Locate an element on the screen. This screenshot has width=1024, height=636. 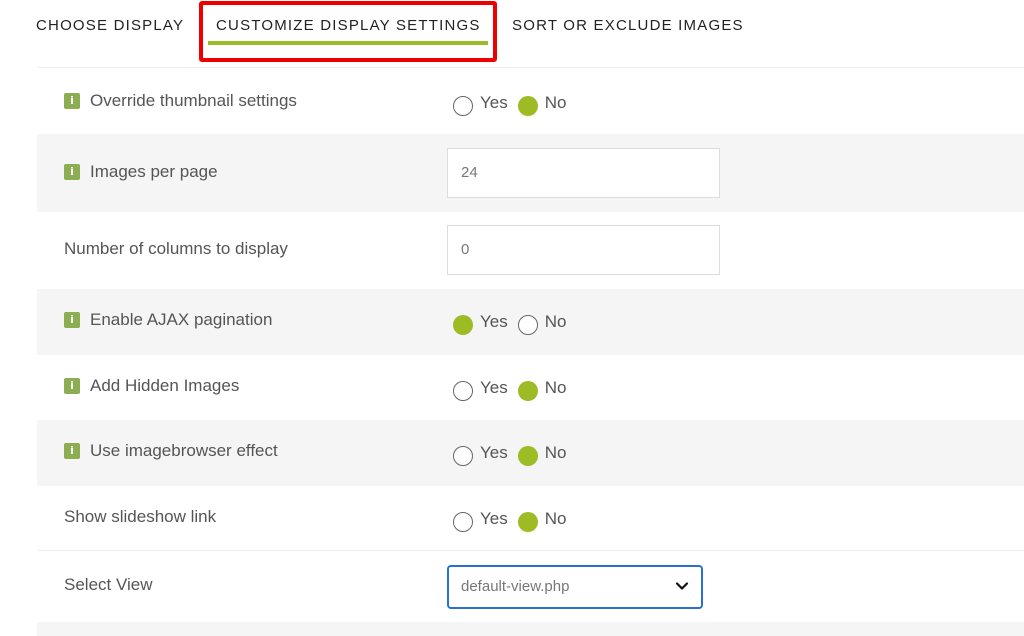
setting-row-override-thumbnail: i Override thumbnail settings Yes No is located at coordinates (530, 101).